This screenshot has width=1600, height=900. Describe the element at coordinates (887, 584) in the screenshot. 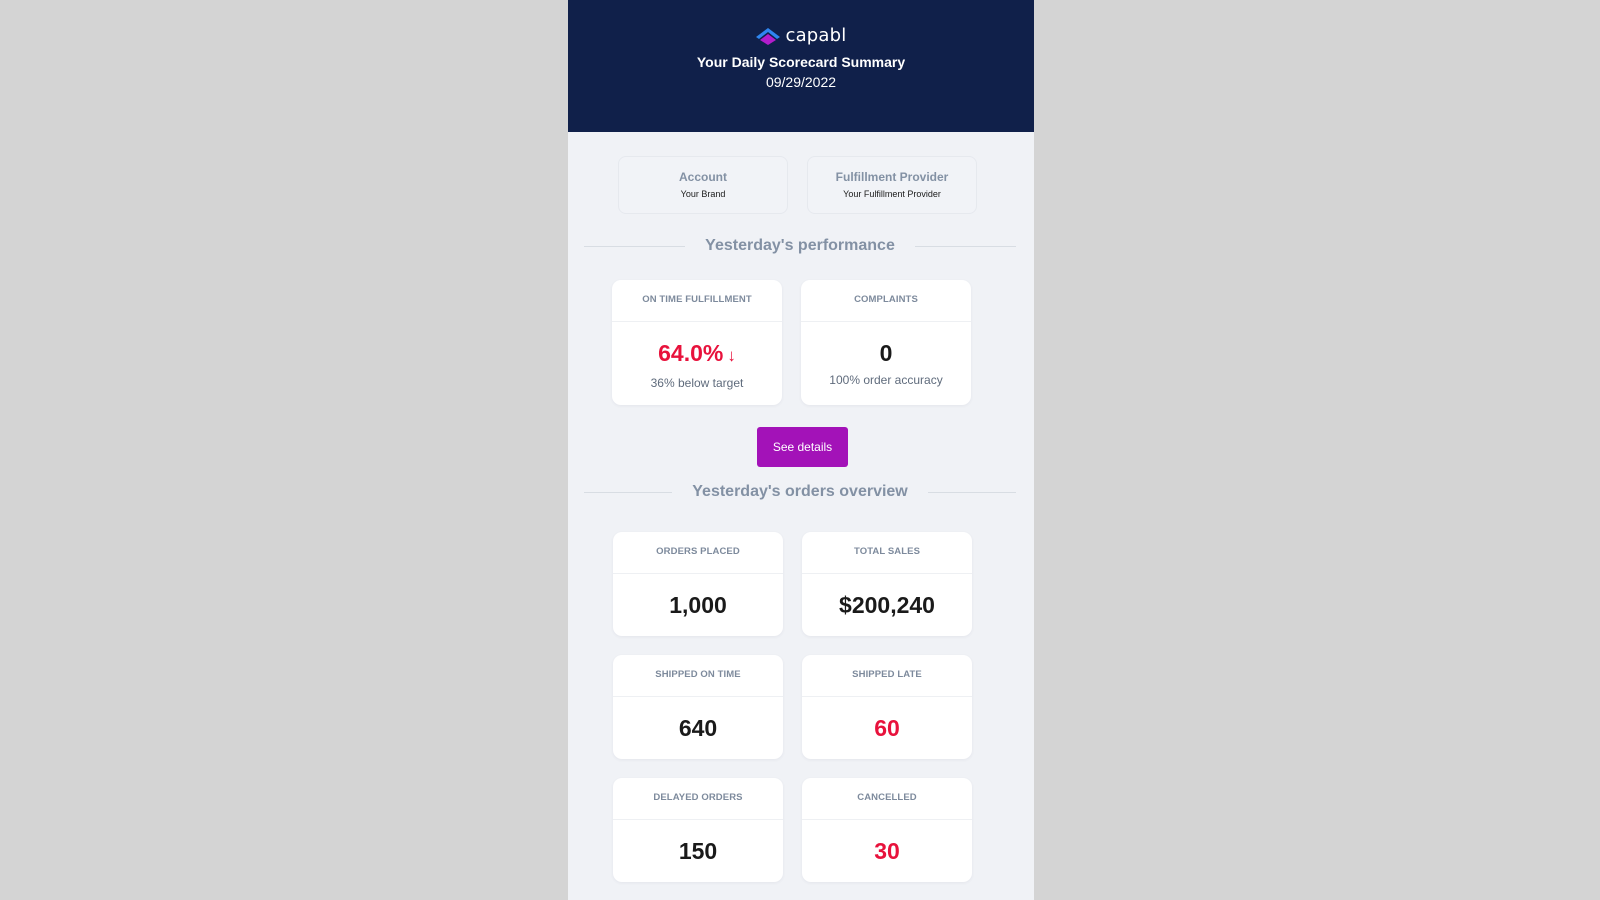

I see `total-sales-card: TOTAL SALES $200,240` at that location.